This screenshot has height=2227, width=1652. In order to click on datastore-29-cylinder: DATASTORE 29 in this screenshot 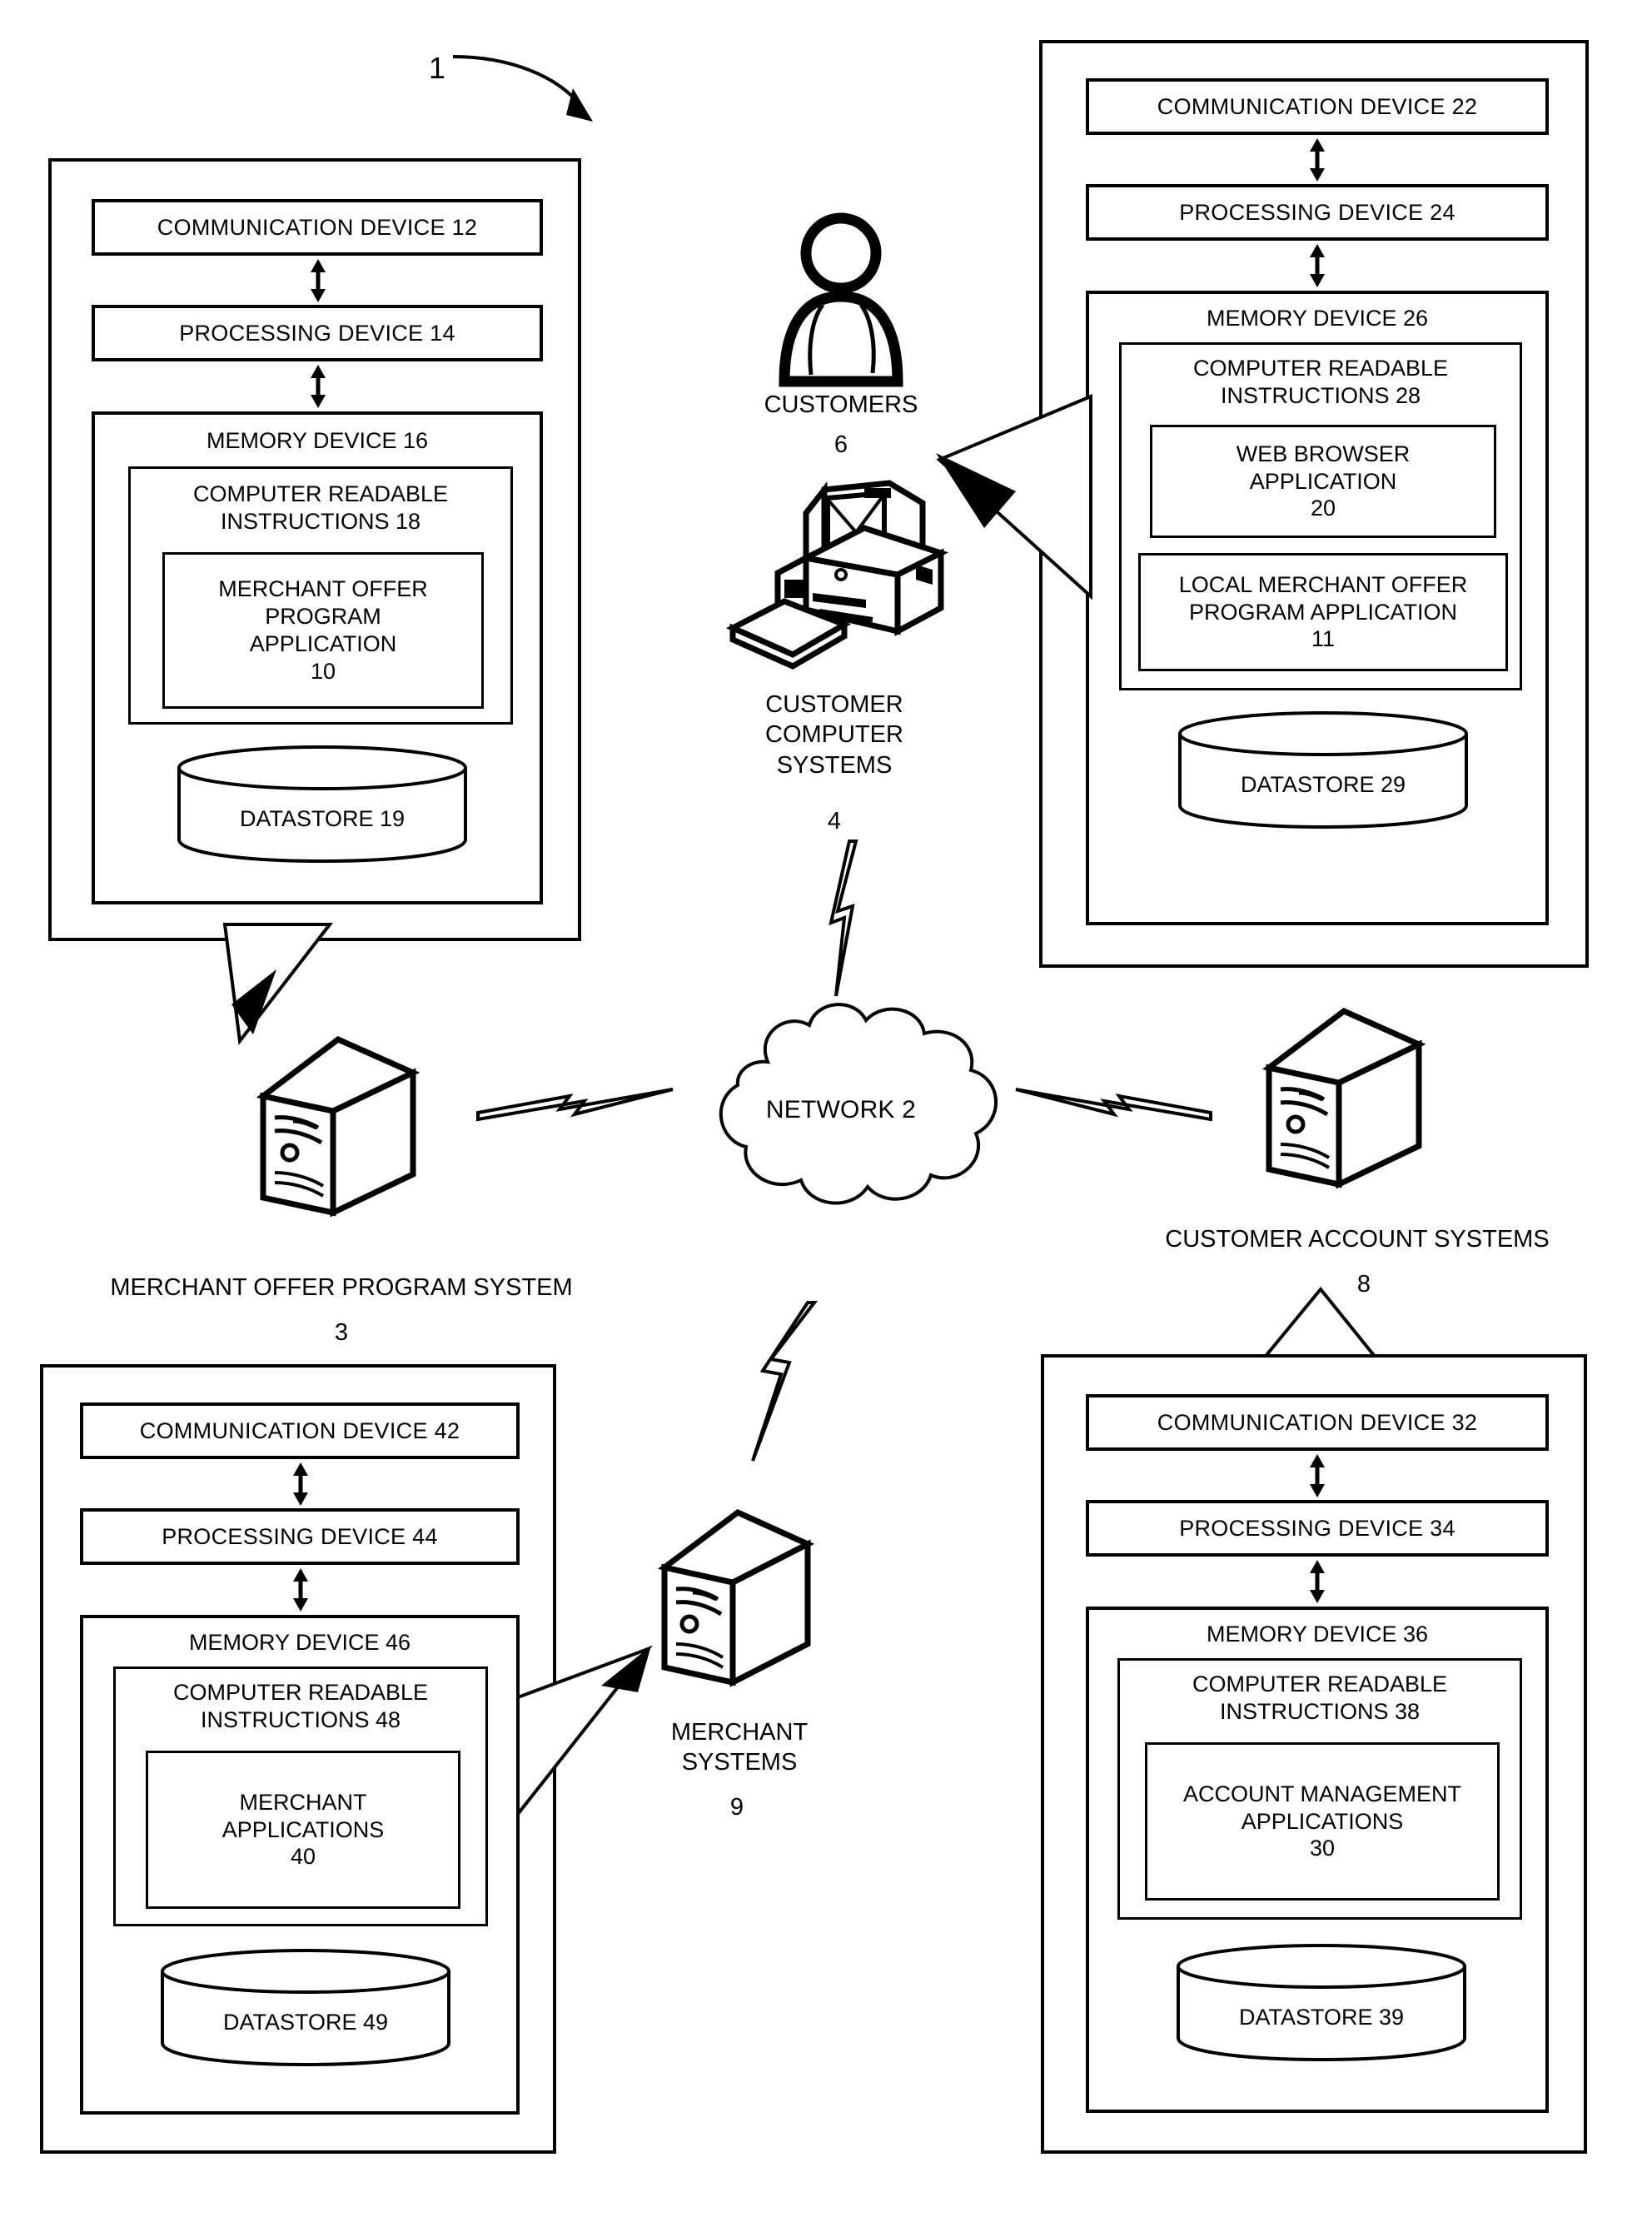, I will do `click(1323, 770)`.